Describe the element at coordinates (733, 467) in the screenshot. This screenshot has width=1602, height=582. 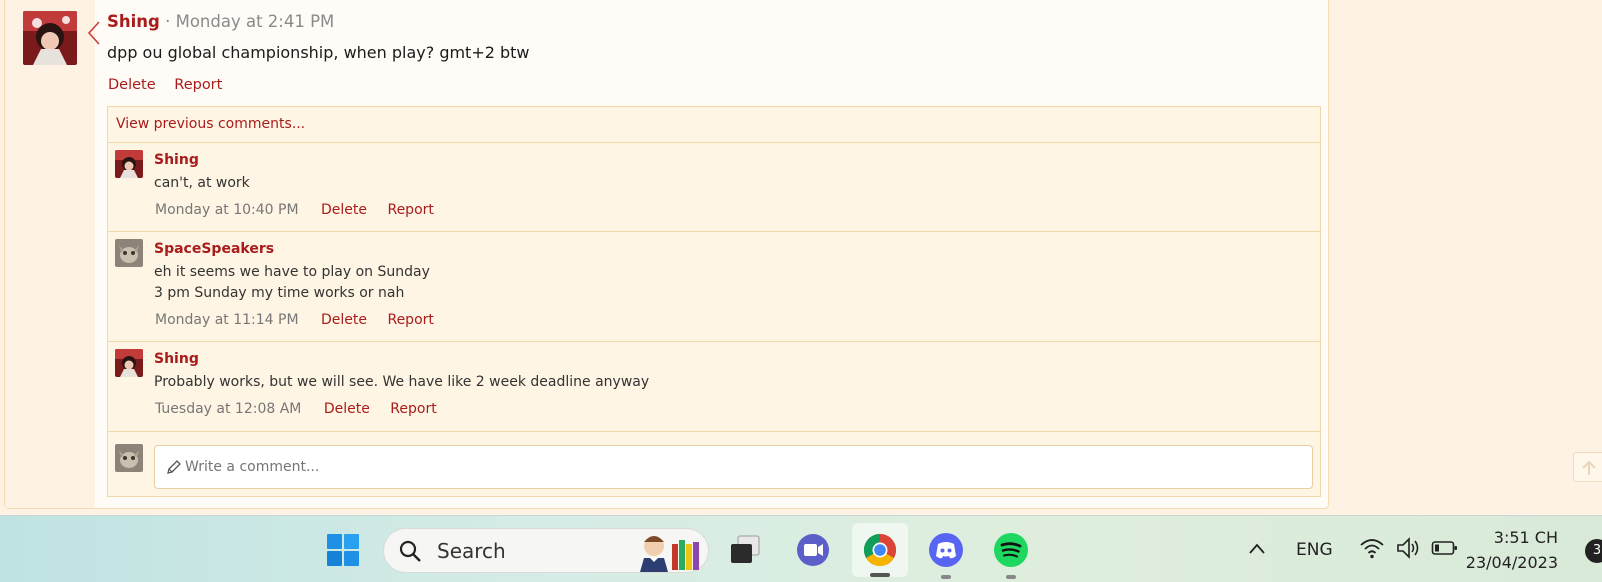
I see `comment-input` at that location.